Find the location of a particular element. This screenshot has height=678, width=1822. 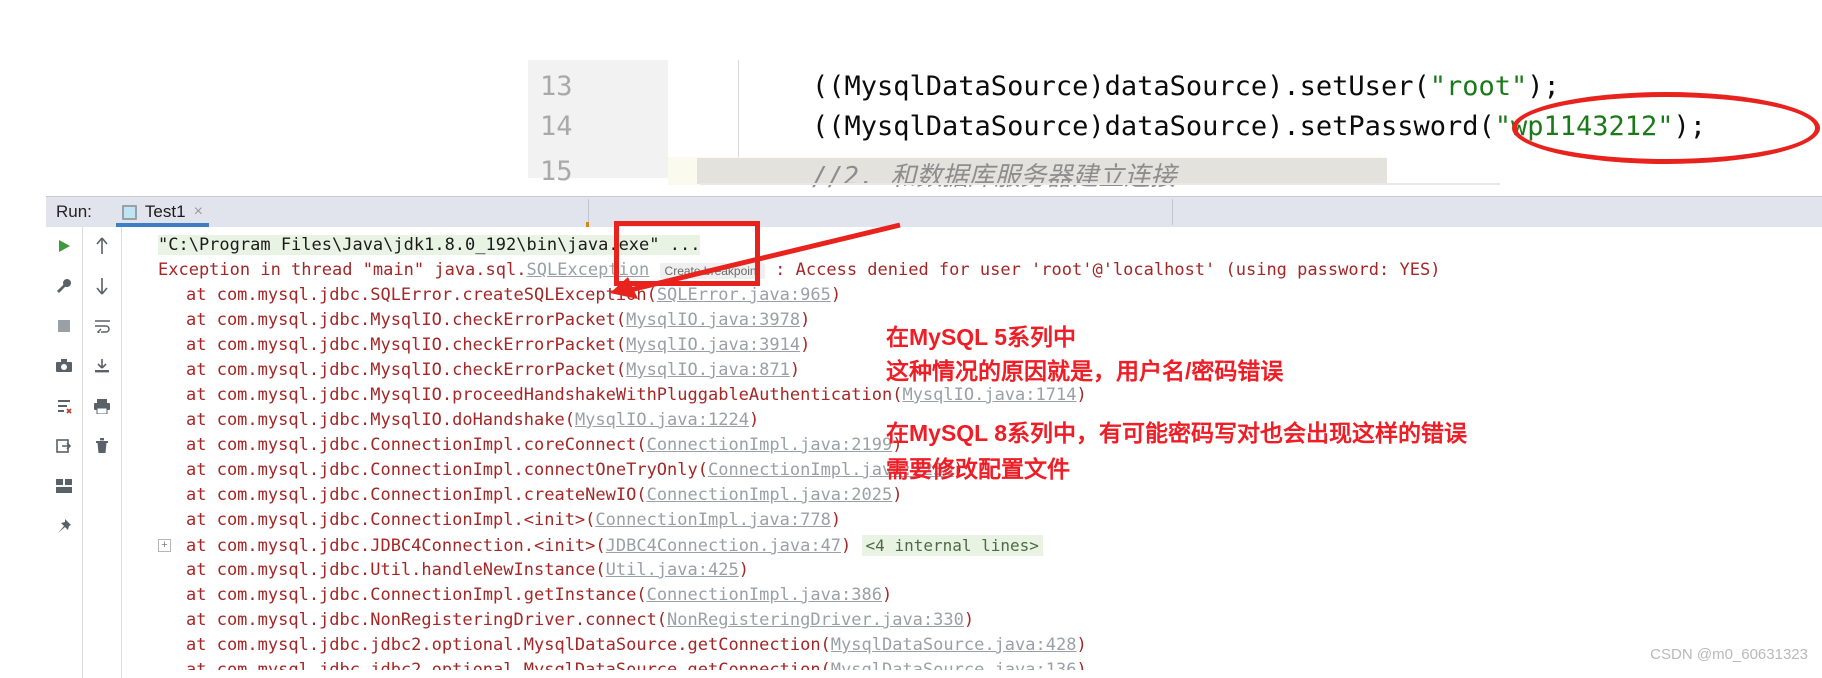

frame-link: JDBC4Connection.java:47 is located at coordinates (723, 546).